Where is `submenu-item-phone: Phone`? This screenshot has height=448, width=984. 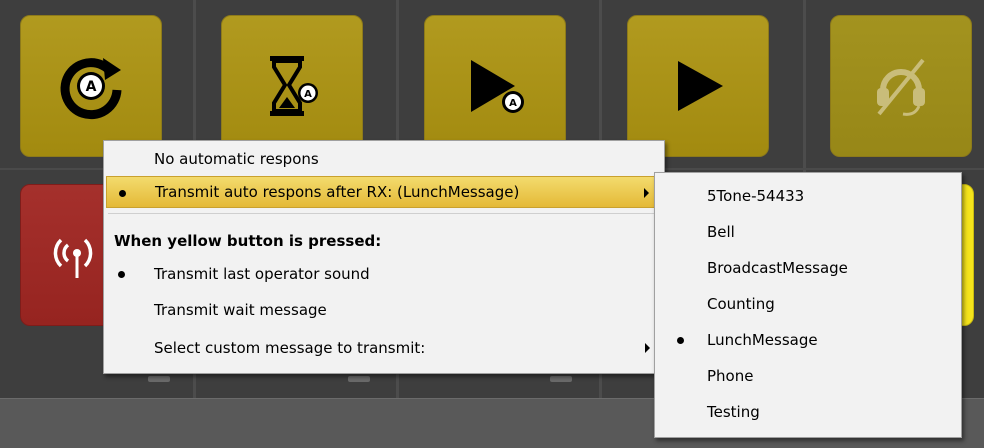 submenu-item-phone: Phone is located at coordinates (808, 376).